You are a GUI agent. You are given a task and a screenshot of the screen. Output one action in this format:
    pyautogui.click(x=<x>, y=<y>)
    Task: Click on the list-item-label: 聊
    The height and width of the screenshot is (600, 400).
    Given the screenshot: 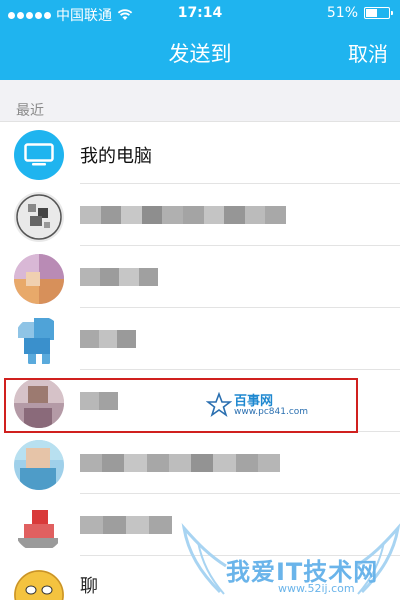 What is the action you would take?
    pyautogui.click(x=89, y=586)
    